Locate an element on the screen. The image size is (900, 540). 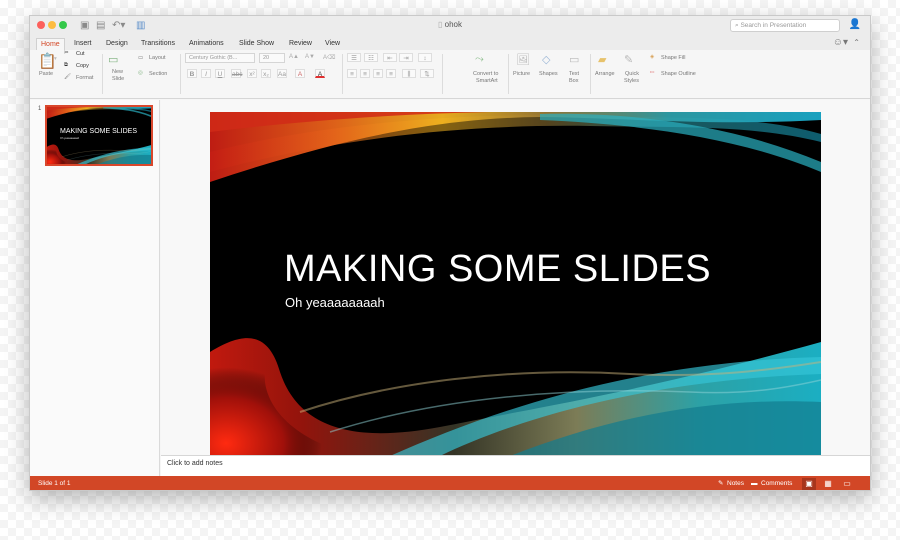
tab-review: Review is located at coordinates (300, 44).